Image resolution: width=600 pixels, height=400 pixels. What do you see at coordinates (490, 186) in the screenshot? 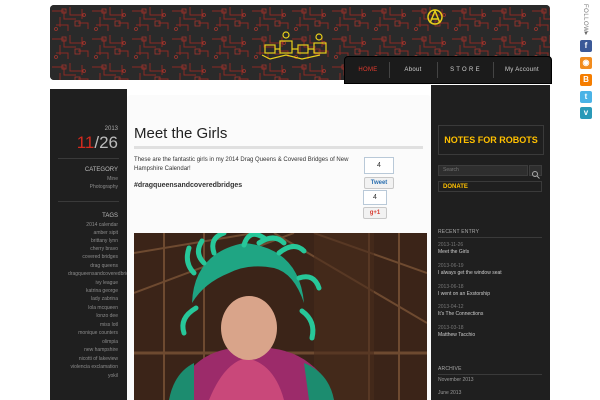
I see `donate-button: DONATE` at bounding box center [490, 186].